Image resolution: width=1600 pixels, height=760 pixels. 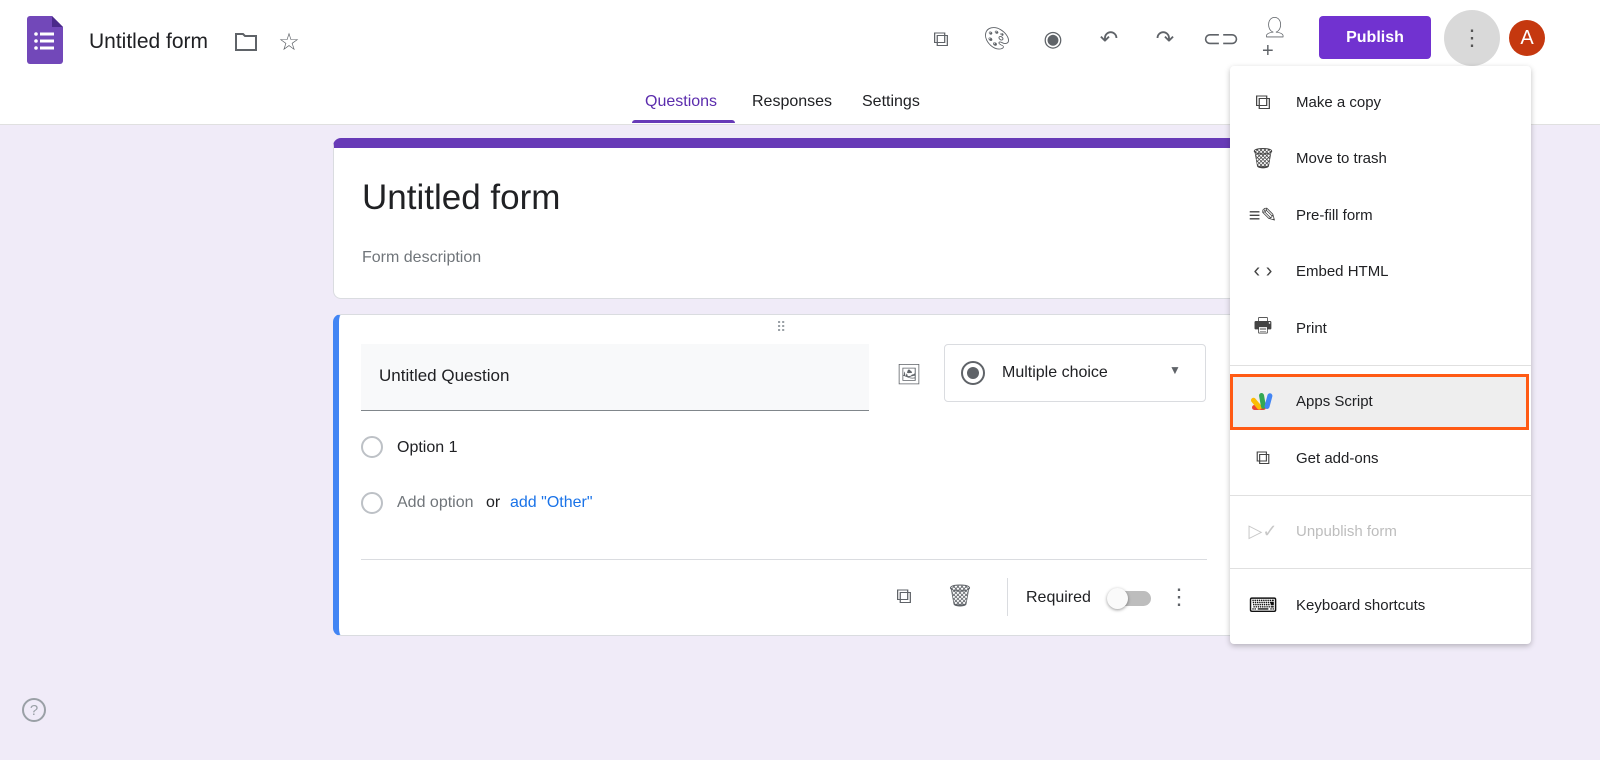 I want to click on menu-item-apps-script: Apps Script, so click(x=1379, y=401).